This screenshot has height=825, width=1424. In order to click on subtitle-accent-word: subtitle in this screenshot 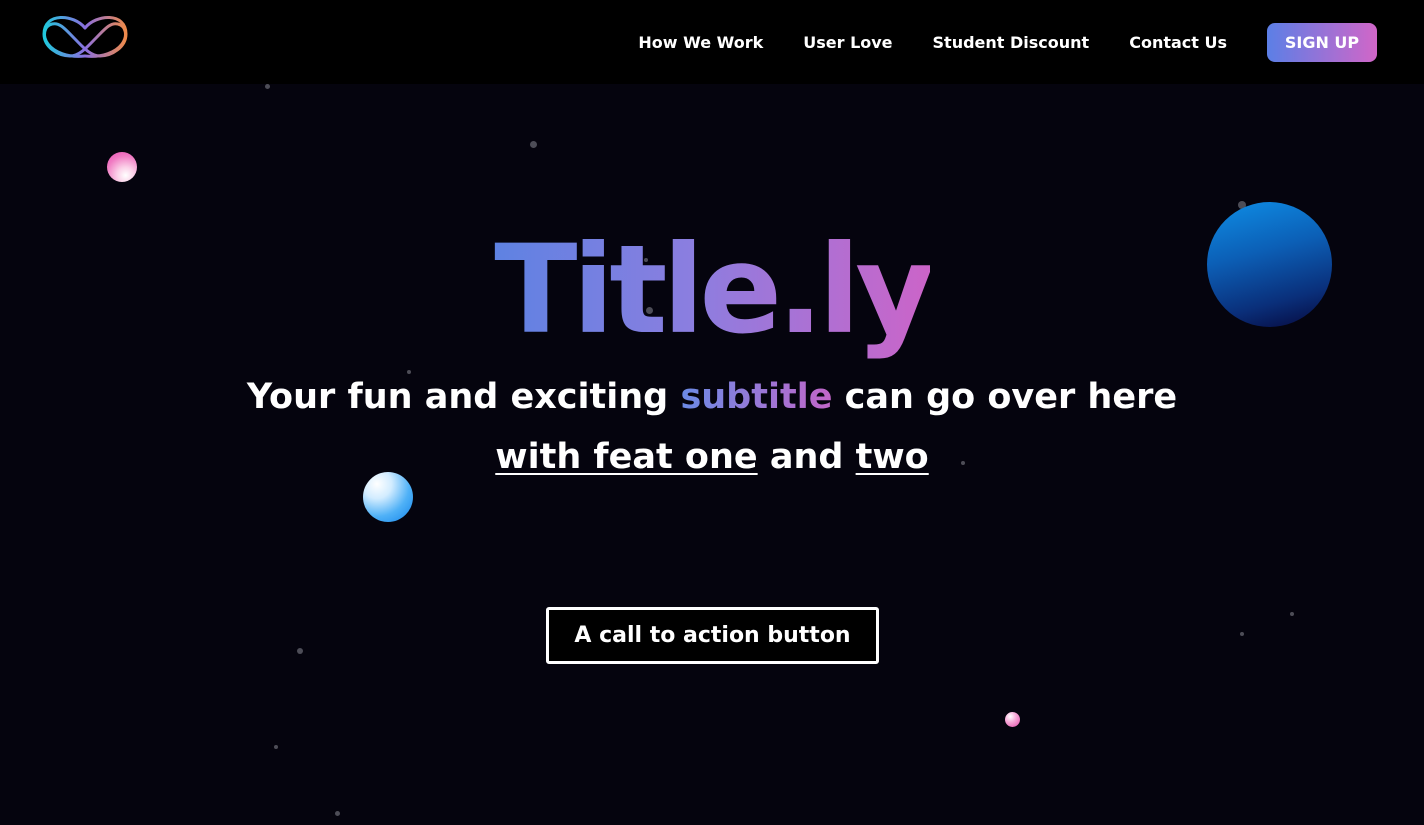, I will do `click(756, 397)`.